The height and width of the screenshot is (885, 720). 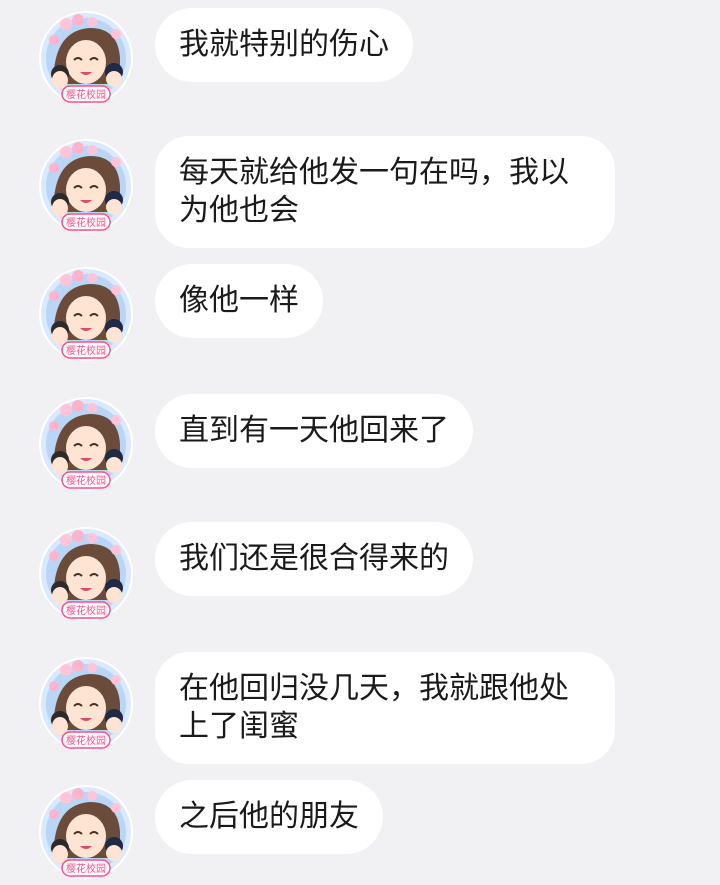 What do you see at coordinates (269, 817) in the screenshot?
I see `message-bubble: 之后他的朋友` at bounding box center [269, 817].